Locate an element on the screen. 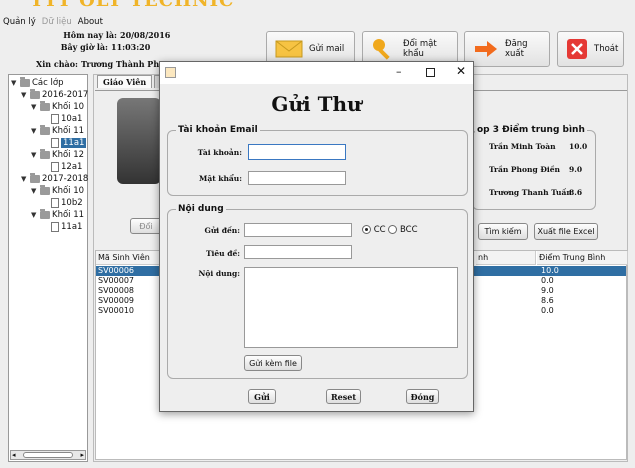 This screenshot has width=635, height=468. tree-khoi11-2016: ▼ Khối 11 is located at coordinates (57, 131).